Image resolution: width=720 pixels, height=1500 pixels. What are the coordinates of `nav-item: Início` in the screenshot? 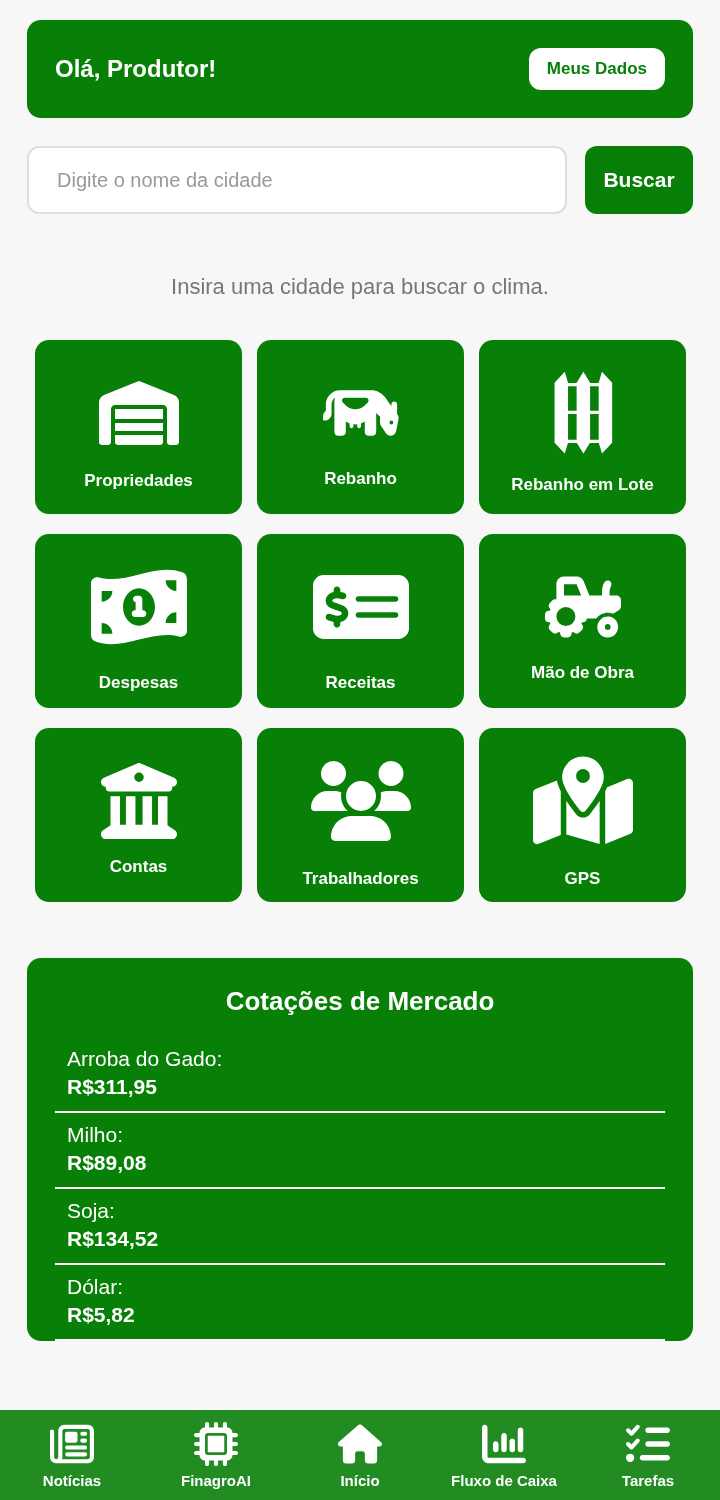 It's located at (360, 1455).